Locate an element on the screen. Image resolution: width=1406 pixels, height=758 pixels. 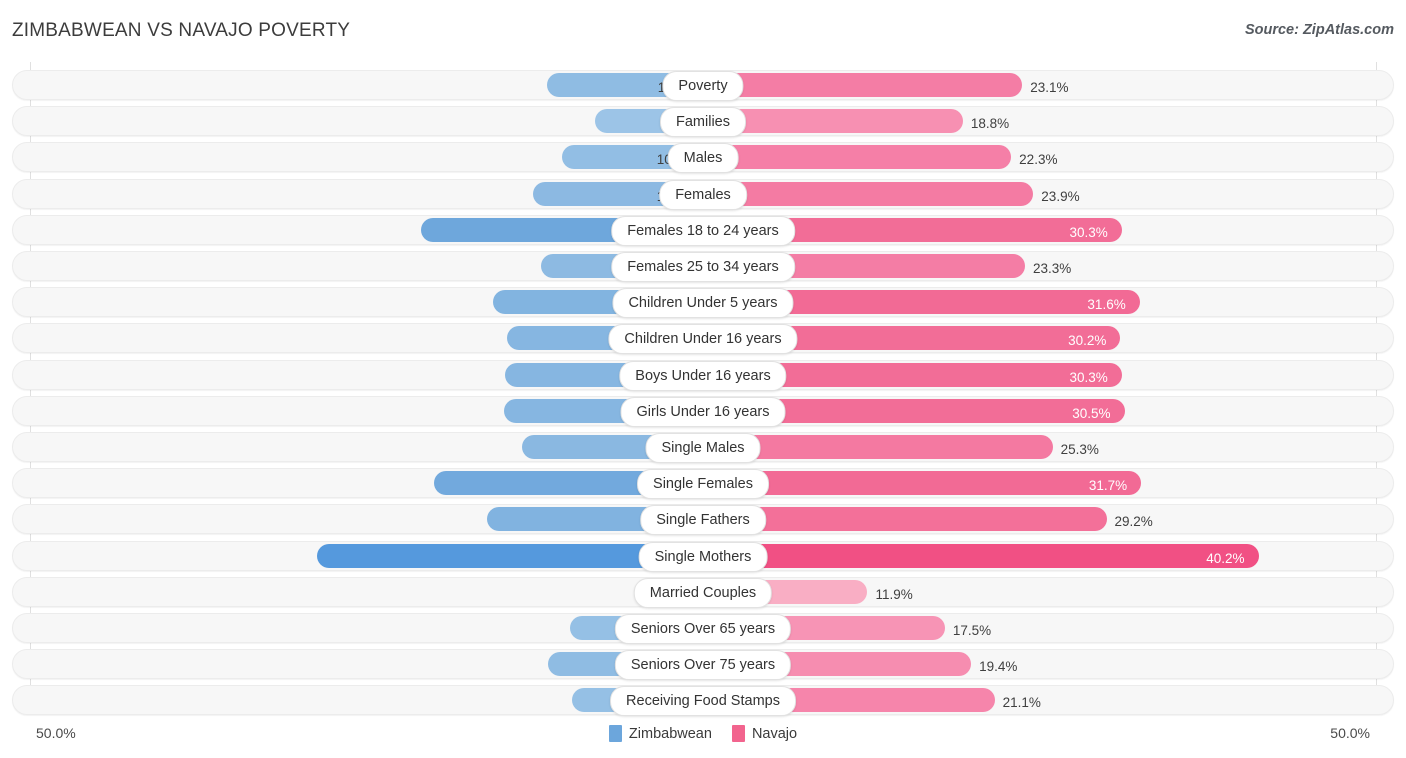
legend-item: Navajo is located at coordinates (764, 733).